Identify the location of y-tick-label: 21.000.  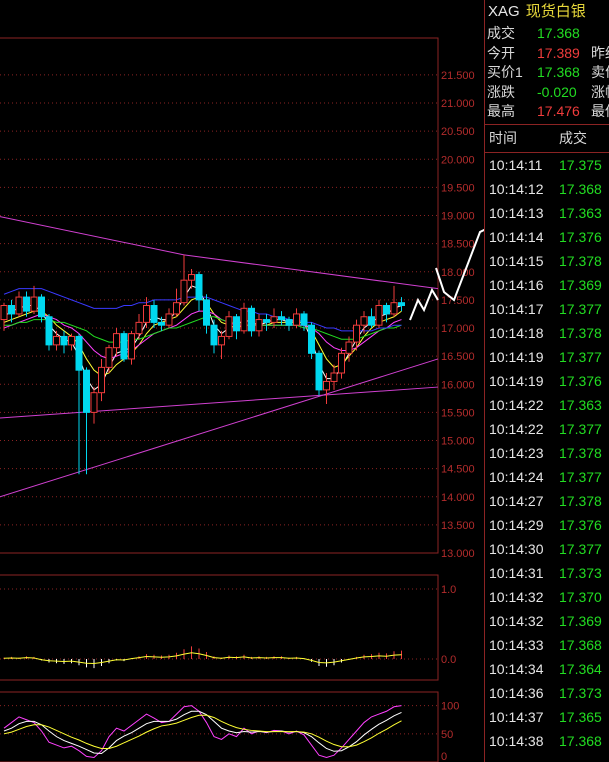
(458, 104).